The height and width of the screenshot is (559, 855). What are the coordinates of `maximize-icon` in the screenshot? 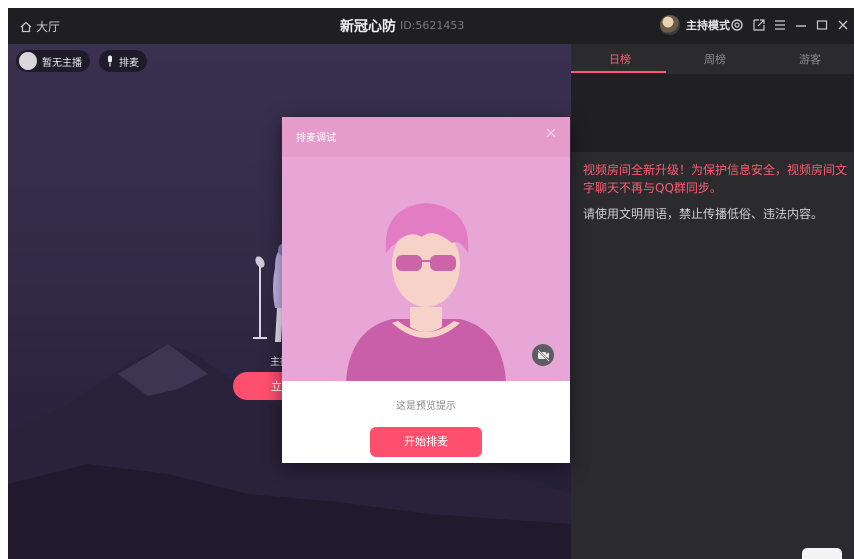 It's located at (822, 25).